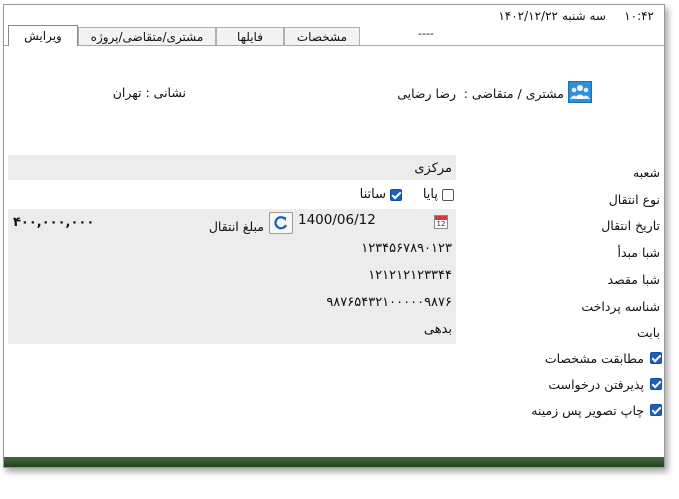 The width and height of the screenshot is (679, 499). I want to click on amount-label: مبلغ انتقال, so click(236, 226).